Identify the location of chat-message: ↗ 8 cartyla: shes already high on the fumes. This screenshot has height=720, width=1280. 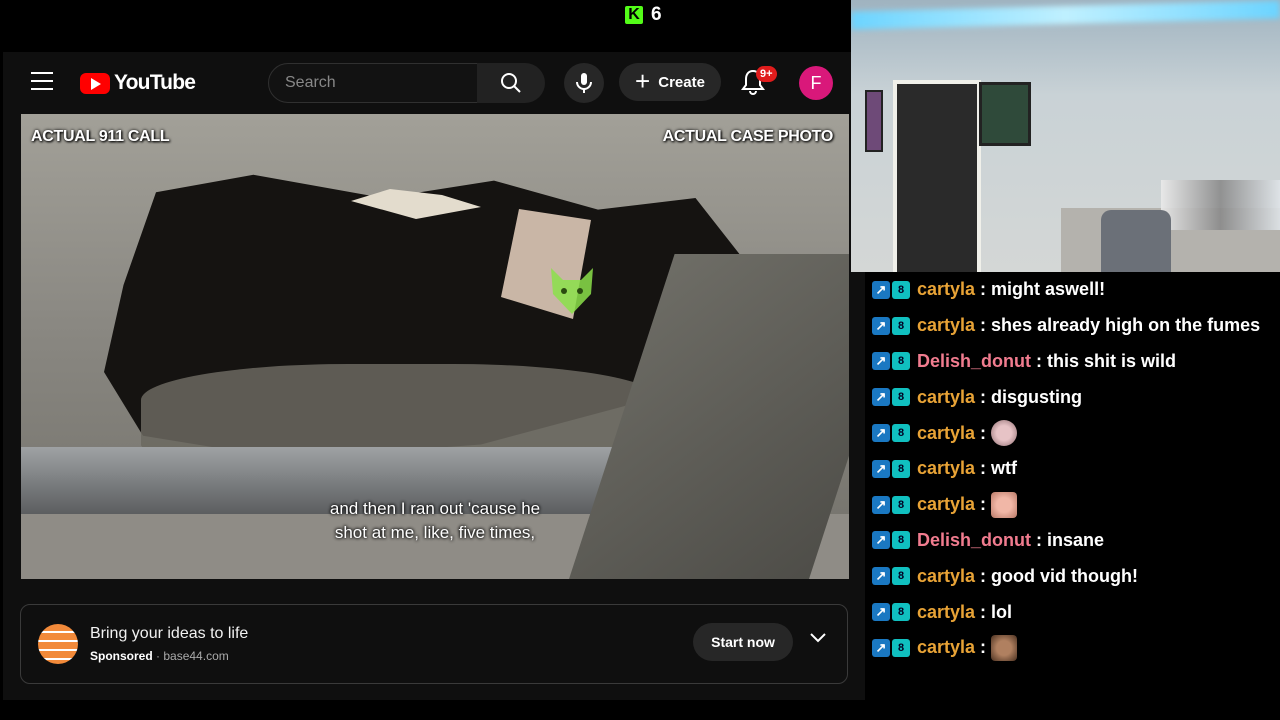
(1074, 326).